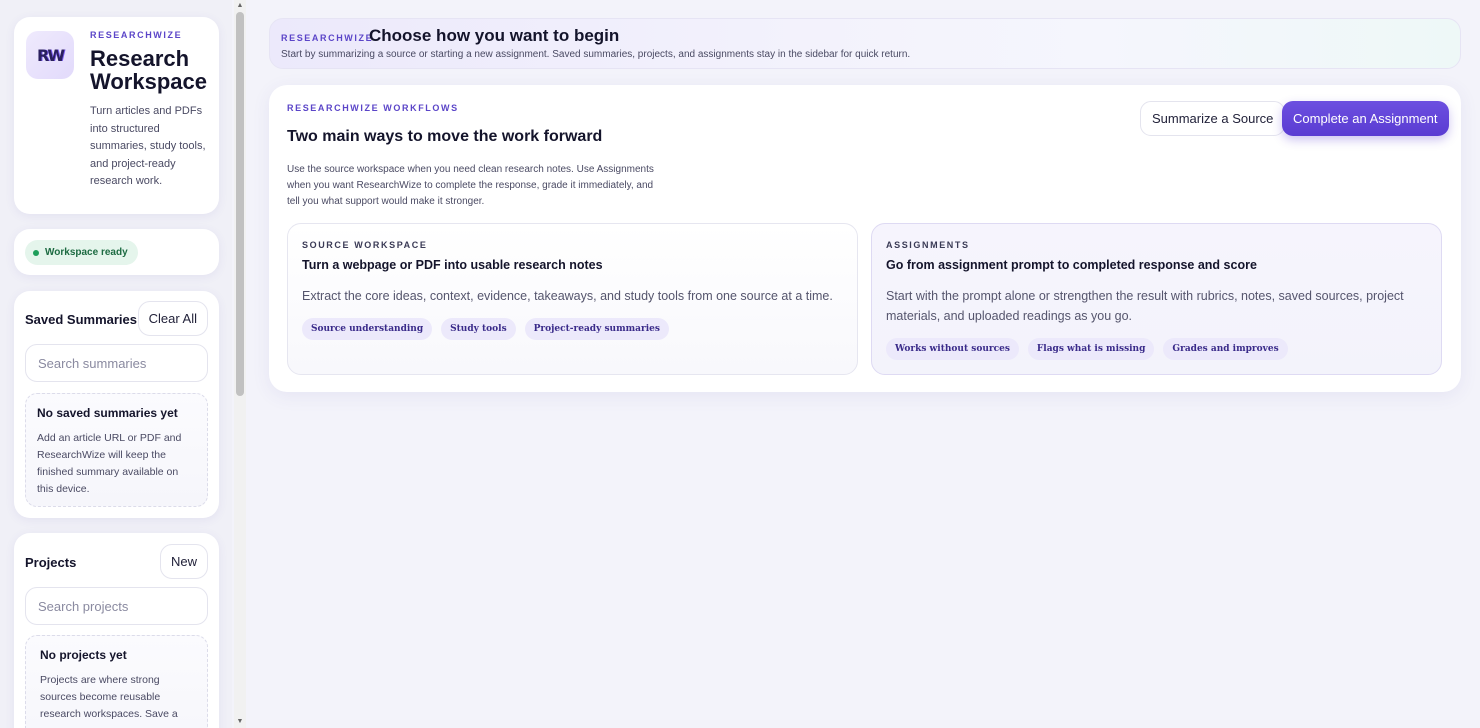 Image resolution: width=1480 pixels, height=728 pixels. Describe the element at coordinates (148, 70) in the screenshot. I see `brand-title: Research Workspace` at that location.